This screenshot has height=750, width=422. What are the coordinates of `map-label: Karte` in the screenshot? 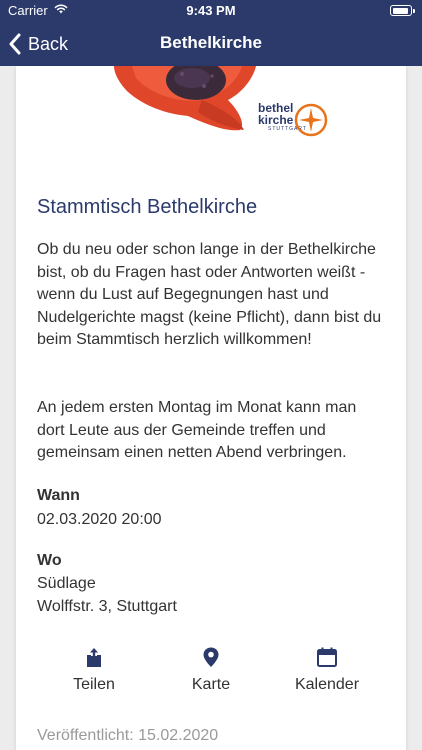 It's located at (211, 684).